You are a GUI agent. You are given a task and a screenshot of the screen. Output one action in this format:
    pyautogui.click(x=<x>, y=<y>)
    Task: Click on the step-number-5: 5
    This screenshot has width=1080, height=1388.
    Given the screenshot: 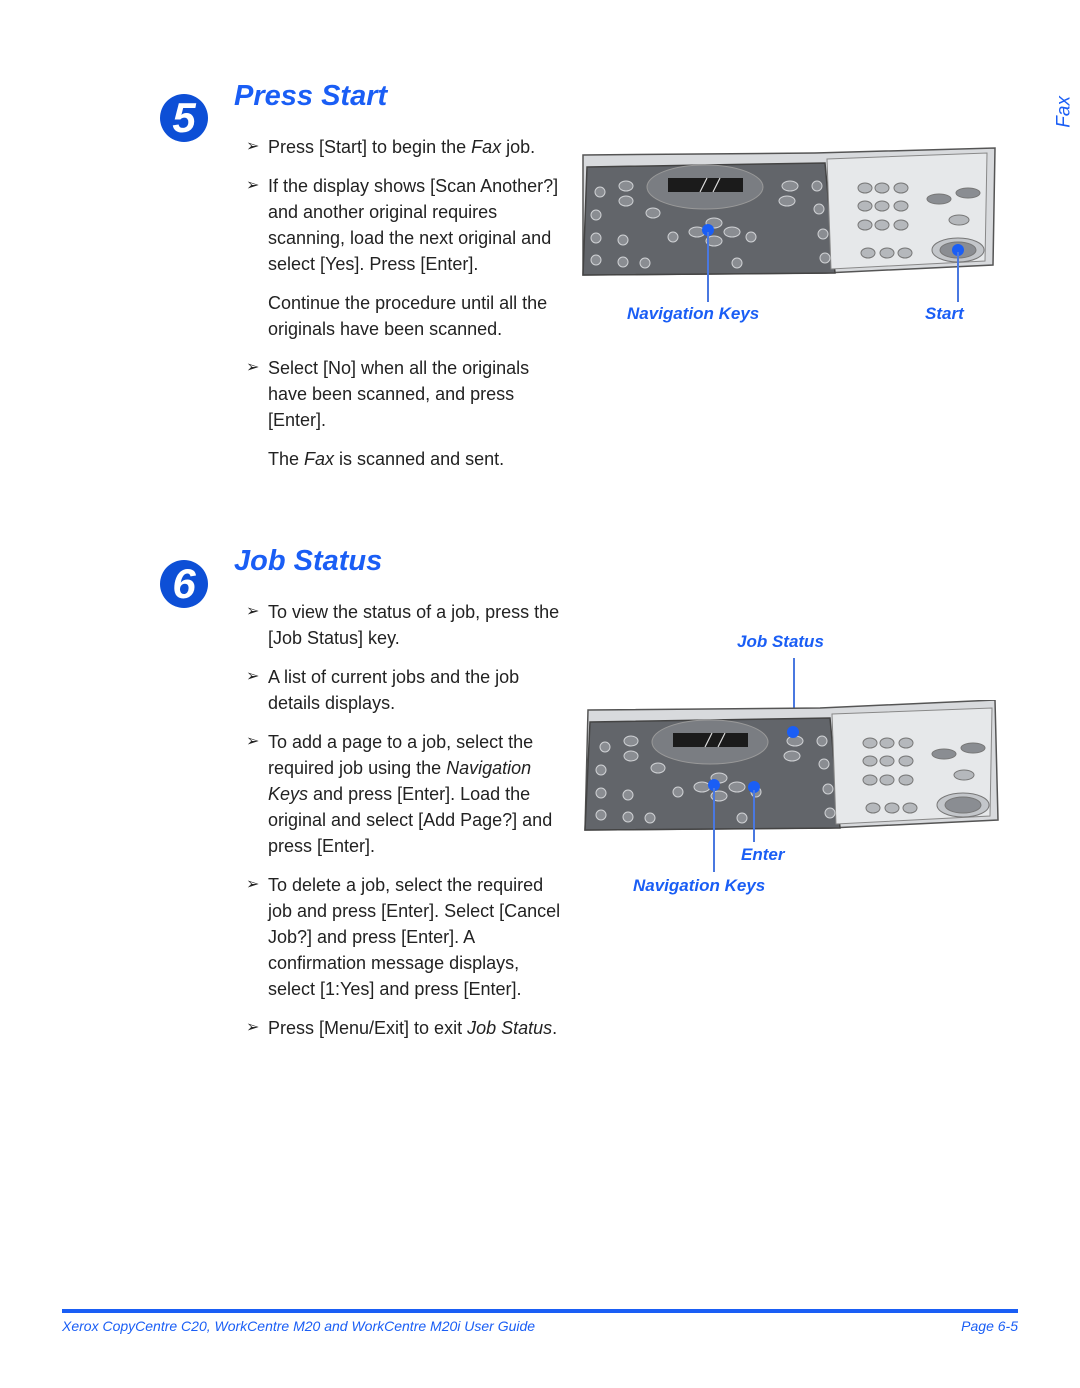 What is the action you would take?
    pyautogui.click(x=184, y=118)
    